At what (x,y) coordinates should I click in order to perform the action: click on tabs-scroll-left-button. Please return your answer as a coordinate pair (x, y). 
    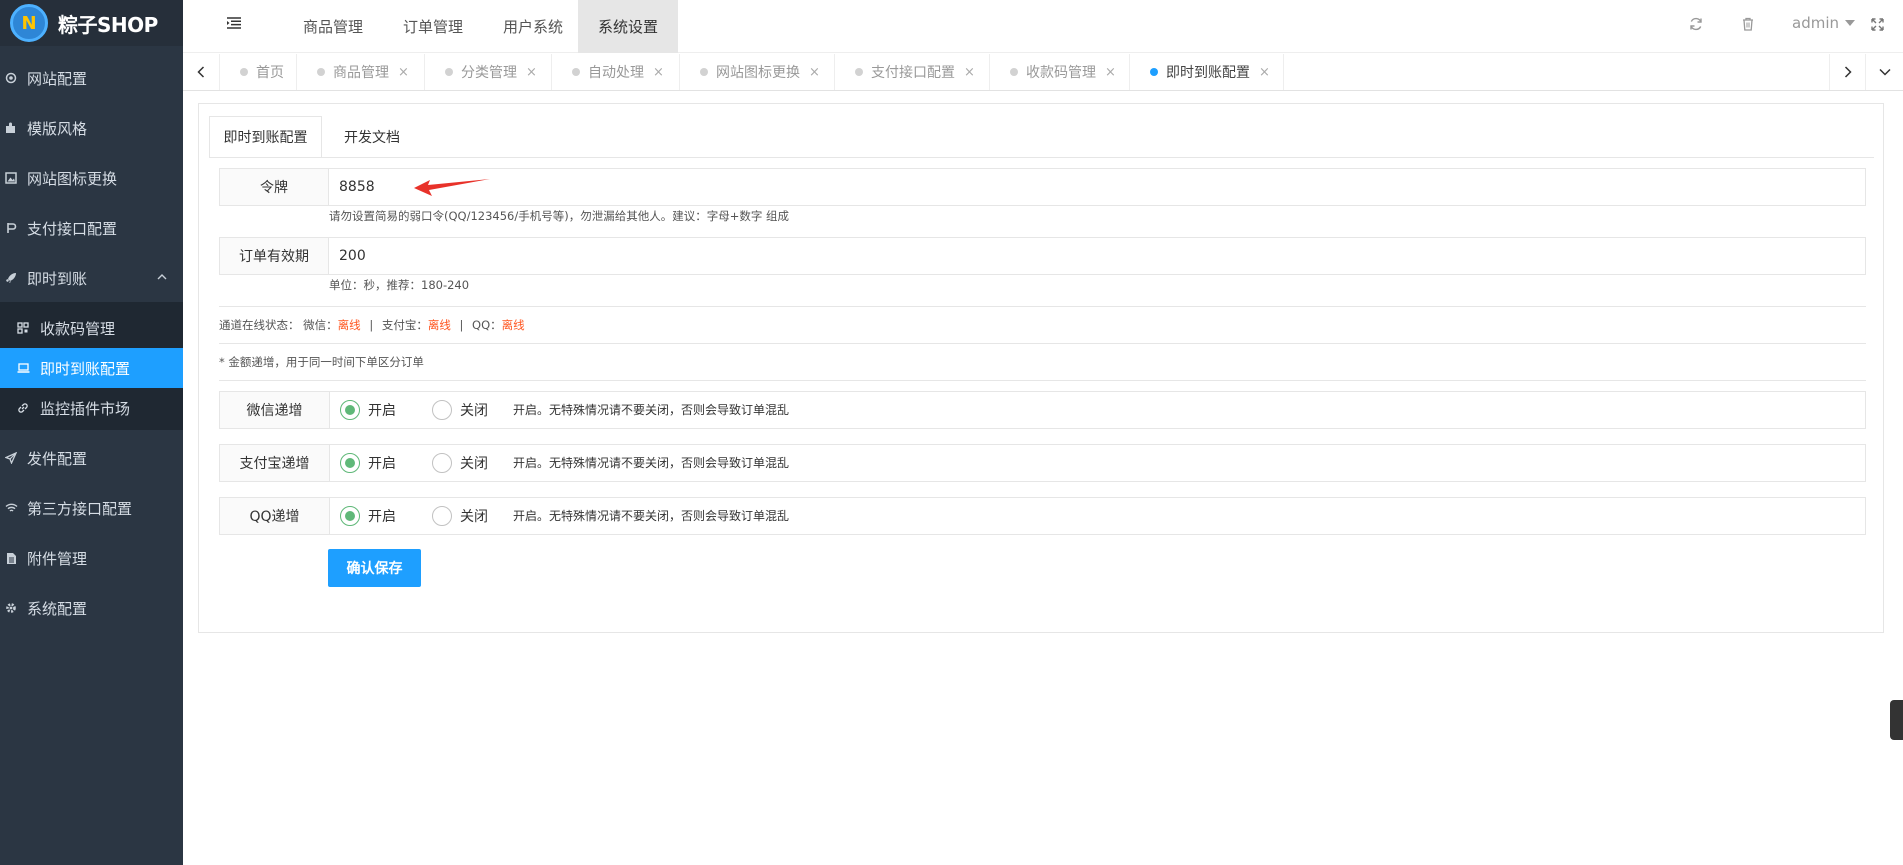
    Looking at the image, I should click on (201, 72).